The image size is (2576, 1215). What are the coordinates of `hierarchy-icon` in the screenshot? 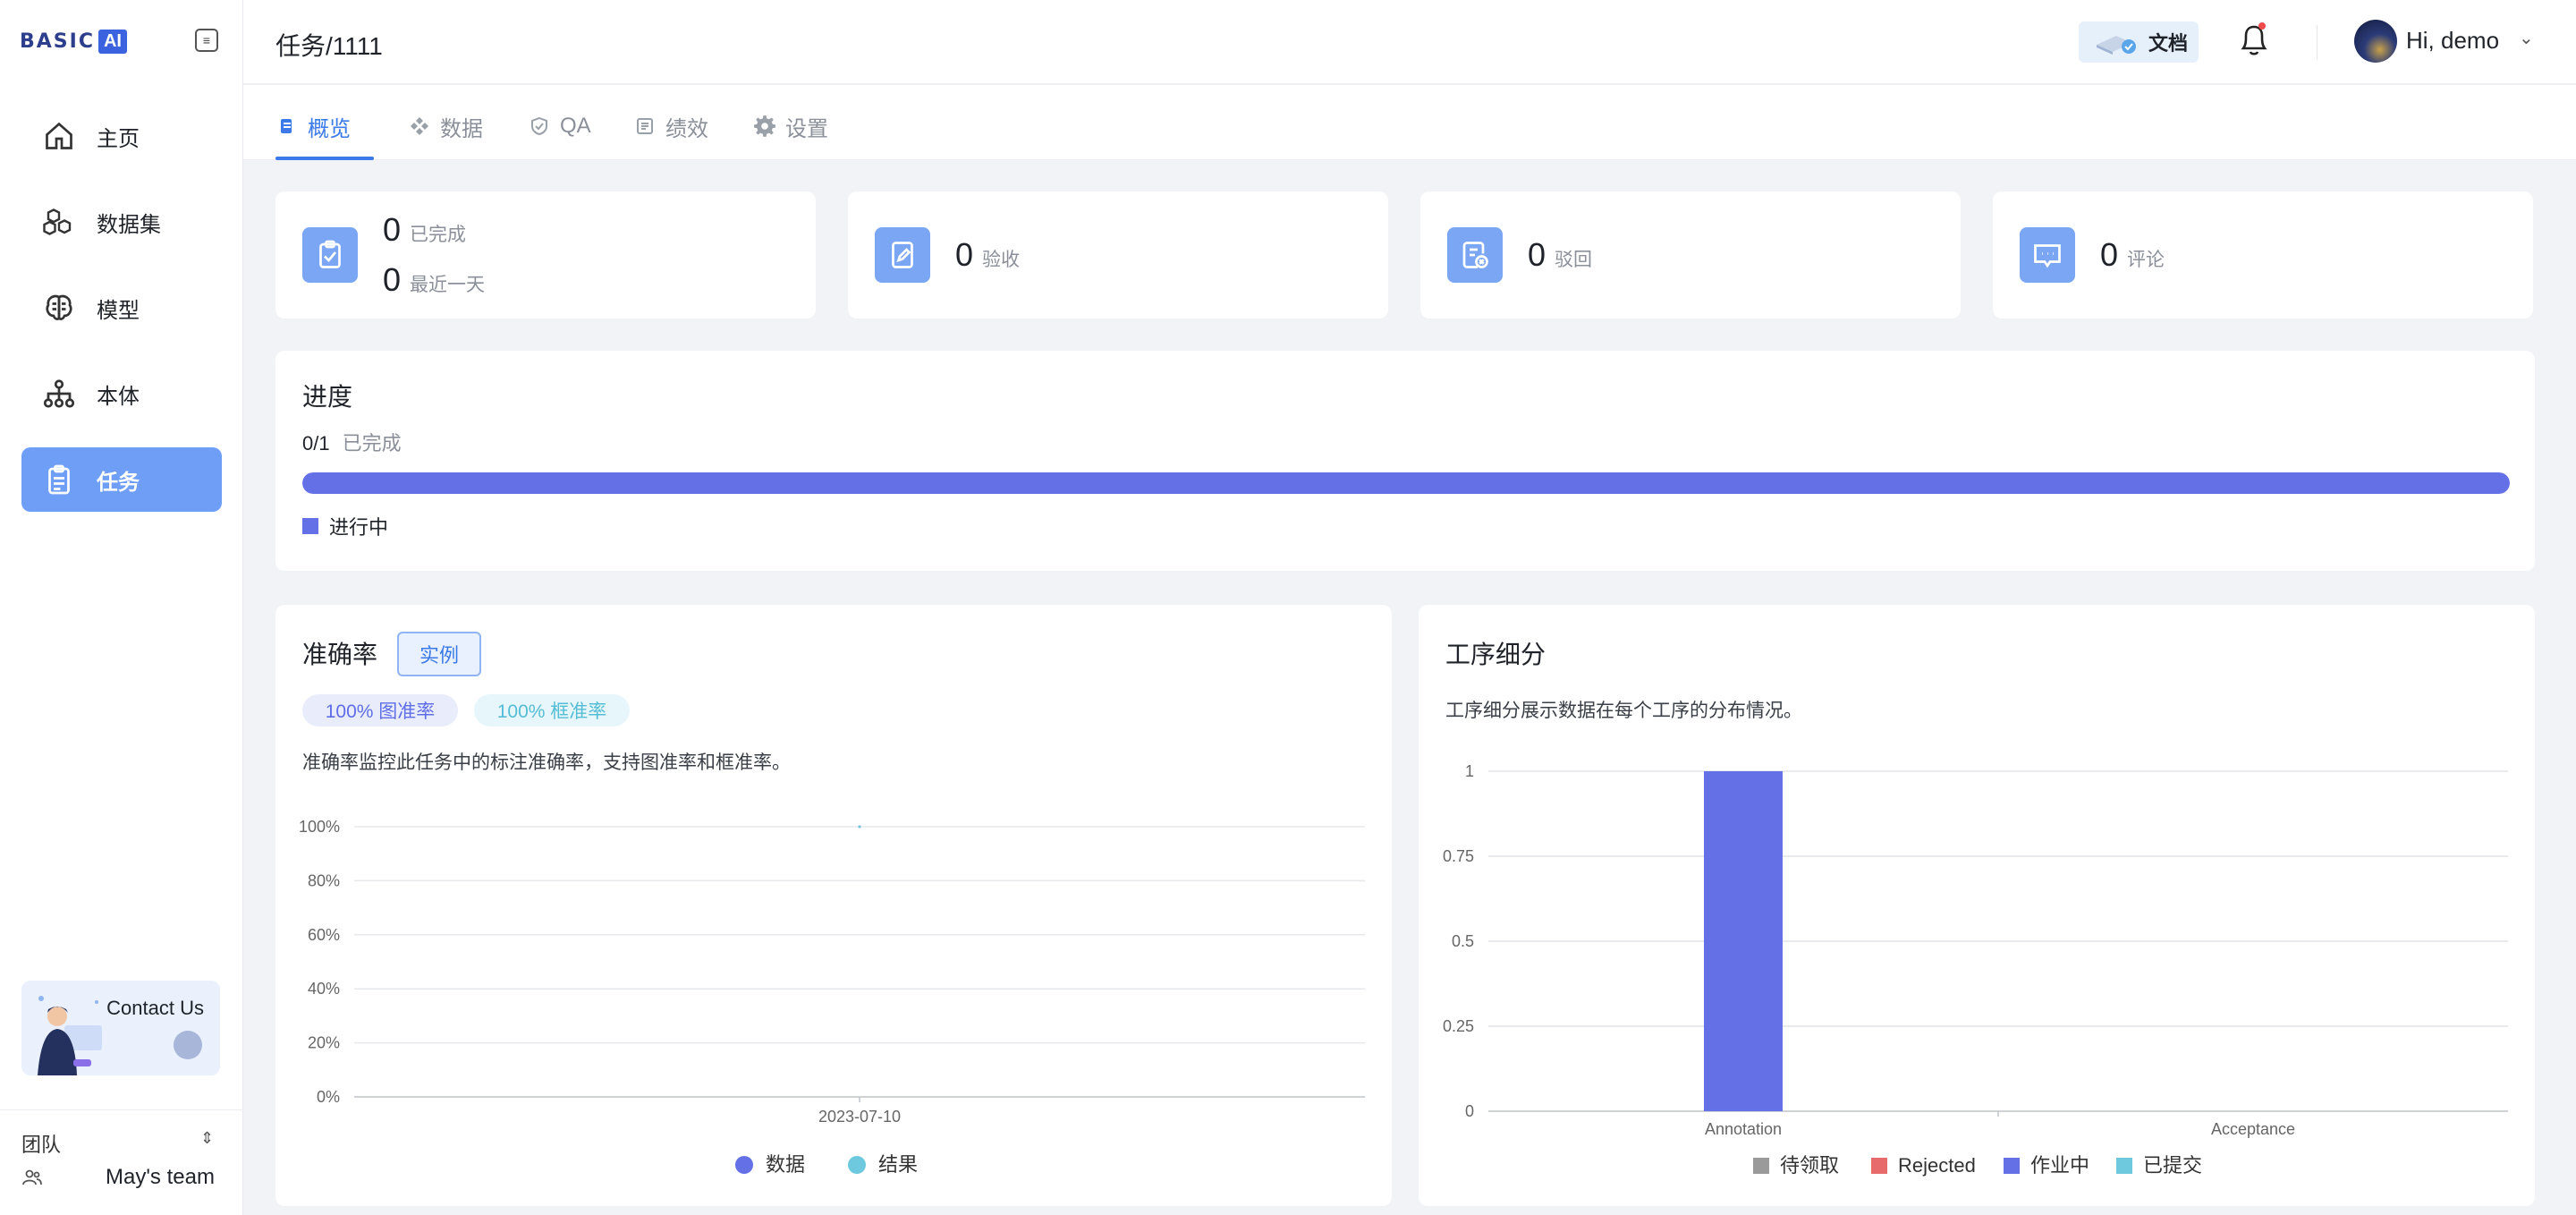 It's located at (59, 394).